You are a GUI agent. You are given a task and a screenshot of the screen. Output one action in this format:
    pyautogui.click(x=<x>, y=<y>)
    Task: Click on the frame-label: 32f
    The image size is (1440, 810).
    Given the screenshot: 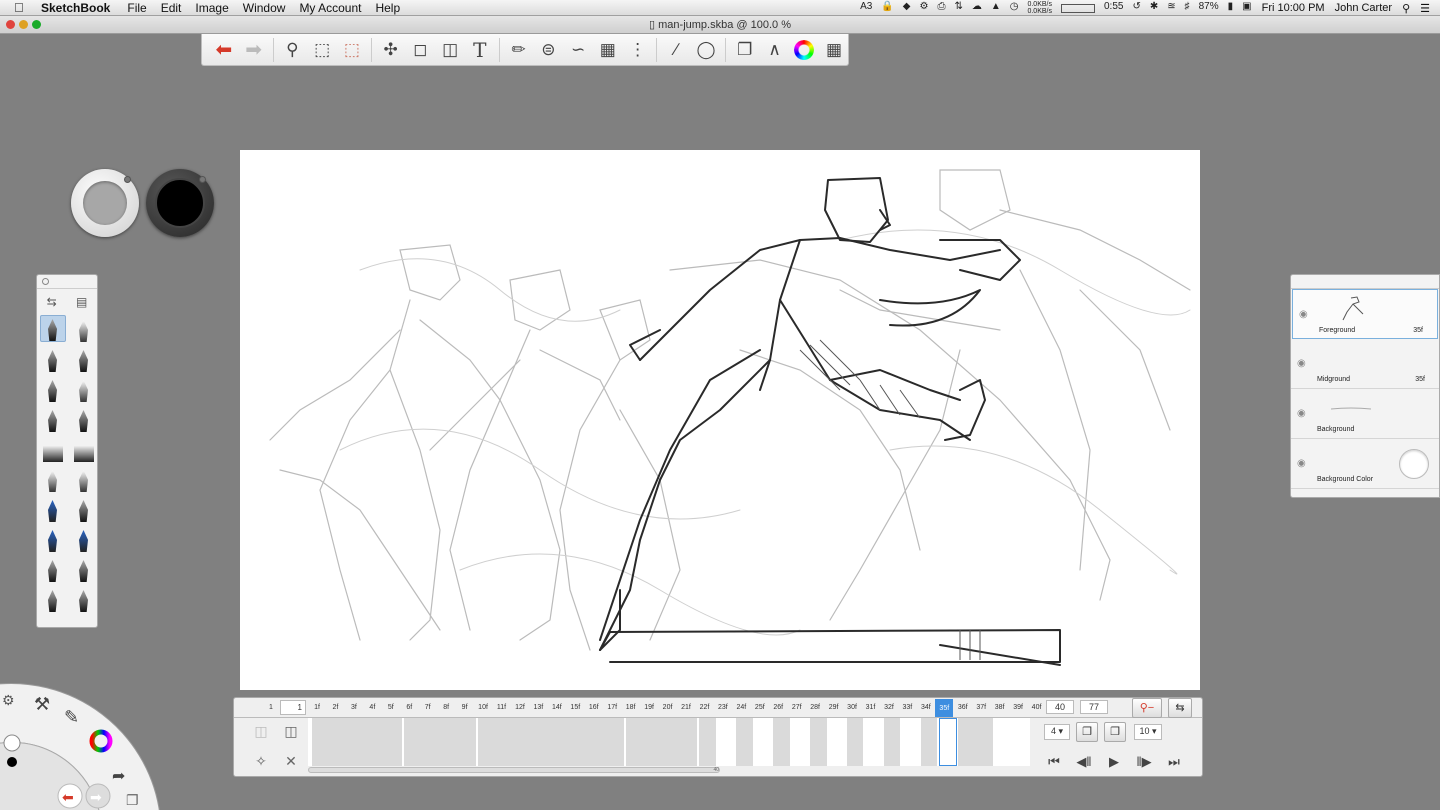 What is the action you would take?
    pyautogui.click(x=889, y=707)
    